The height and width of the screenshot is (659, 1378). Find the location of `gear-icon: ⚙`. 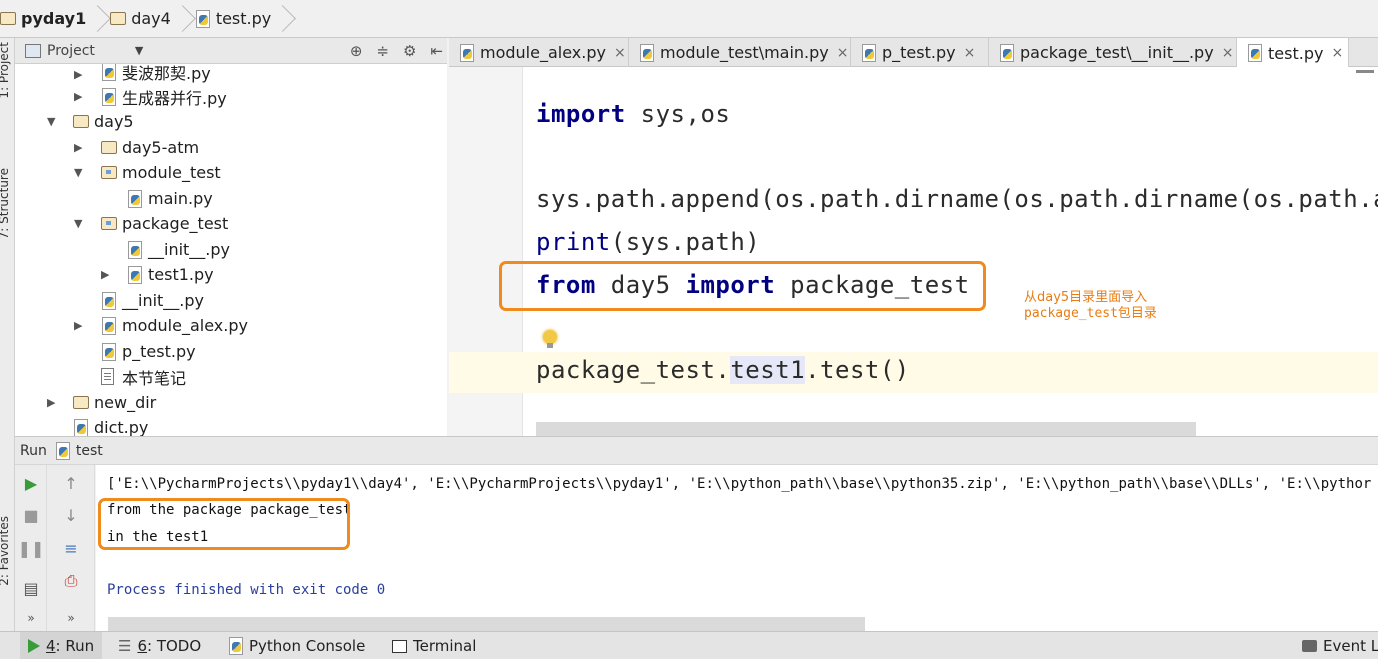

gear-icon: ⚙ is located at coordinates (409, 51).